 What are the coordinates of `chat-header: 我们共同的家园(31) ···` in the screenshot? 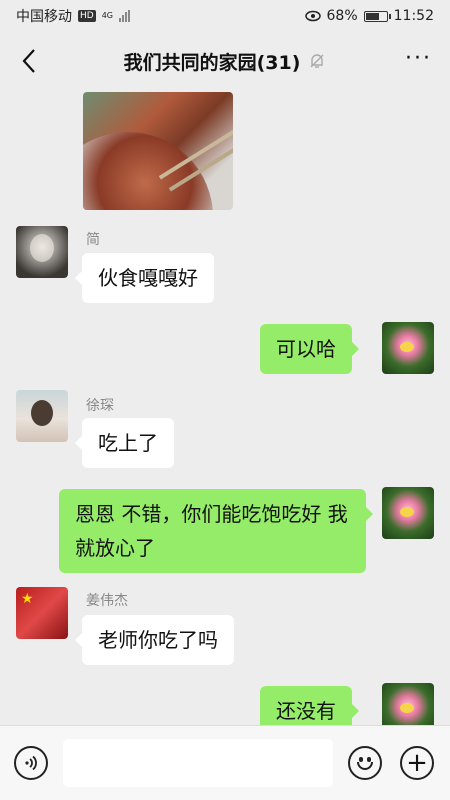 It's located at (225, 61).